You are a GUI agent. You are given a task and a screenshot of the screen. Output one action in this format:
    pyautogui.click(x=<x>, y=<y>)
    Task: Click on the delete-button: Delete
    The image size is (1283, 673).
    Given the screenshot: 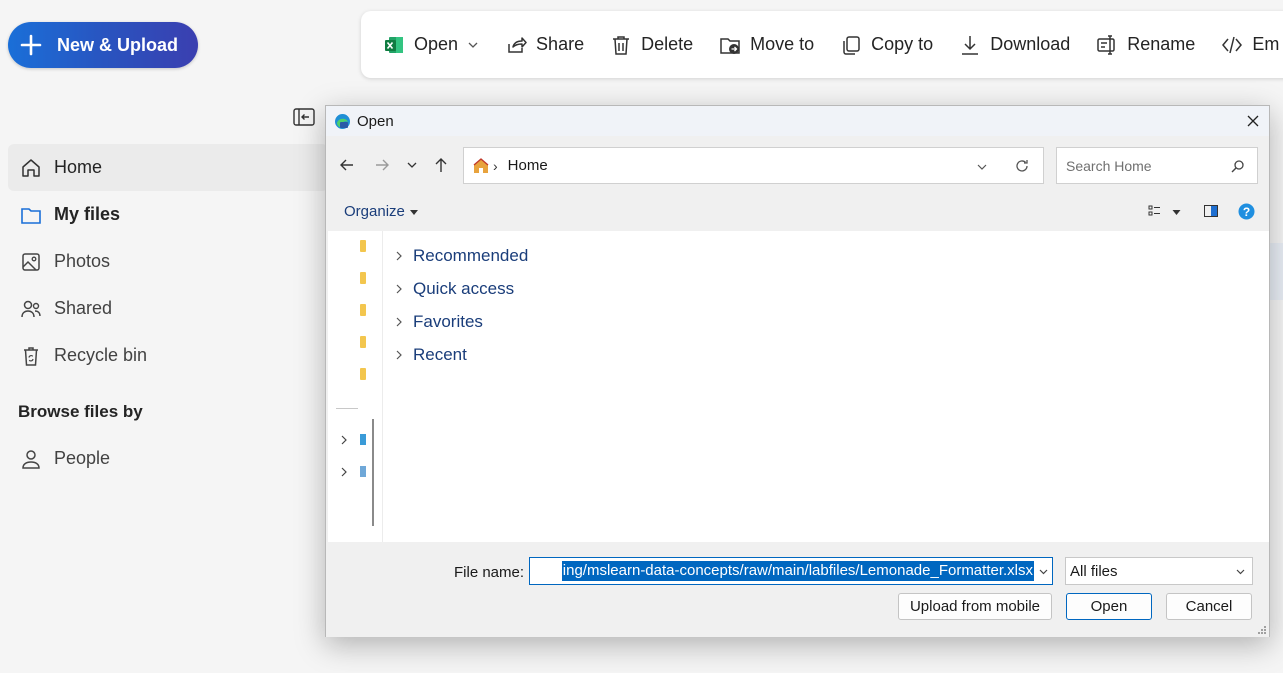 What is the action you would take?
    pyautogui.click(x=651, y=45)
    